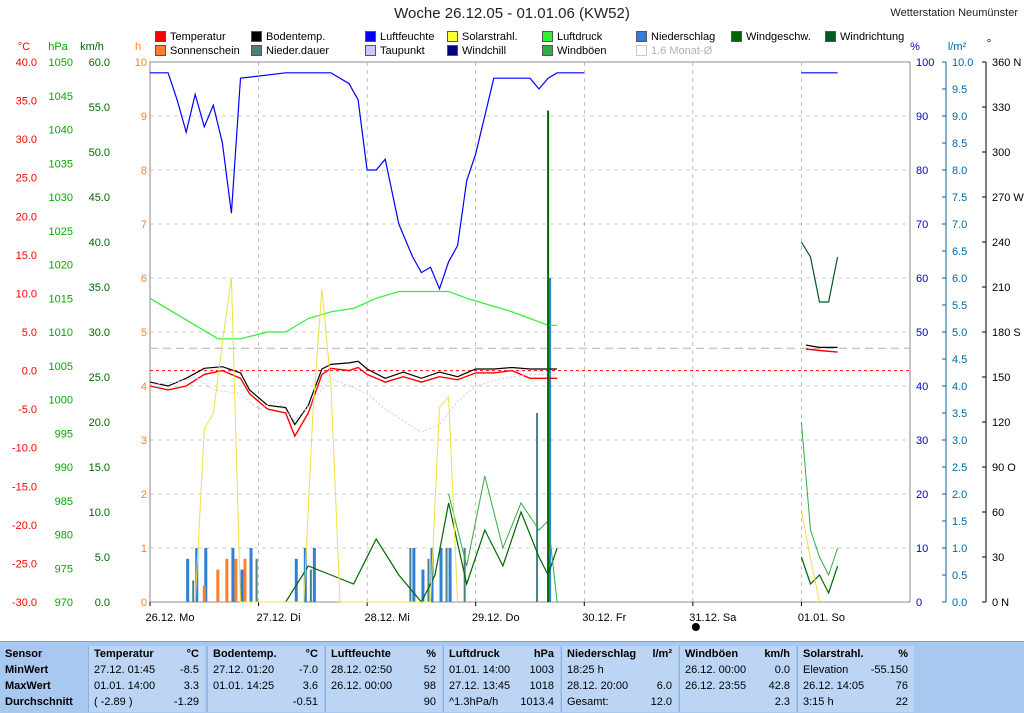 This screenshot has height=713, width=1024. Describe the element at coordinates (24, 564) in the screenshot. I see `temp-tick-label: -25.0` at that location.